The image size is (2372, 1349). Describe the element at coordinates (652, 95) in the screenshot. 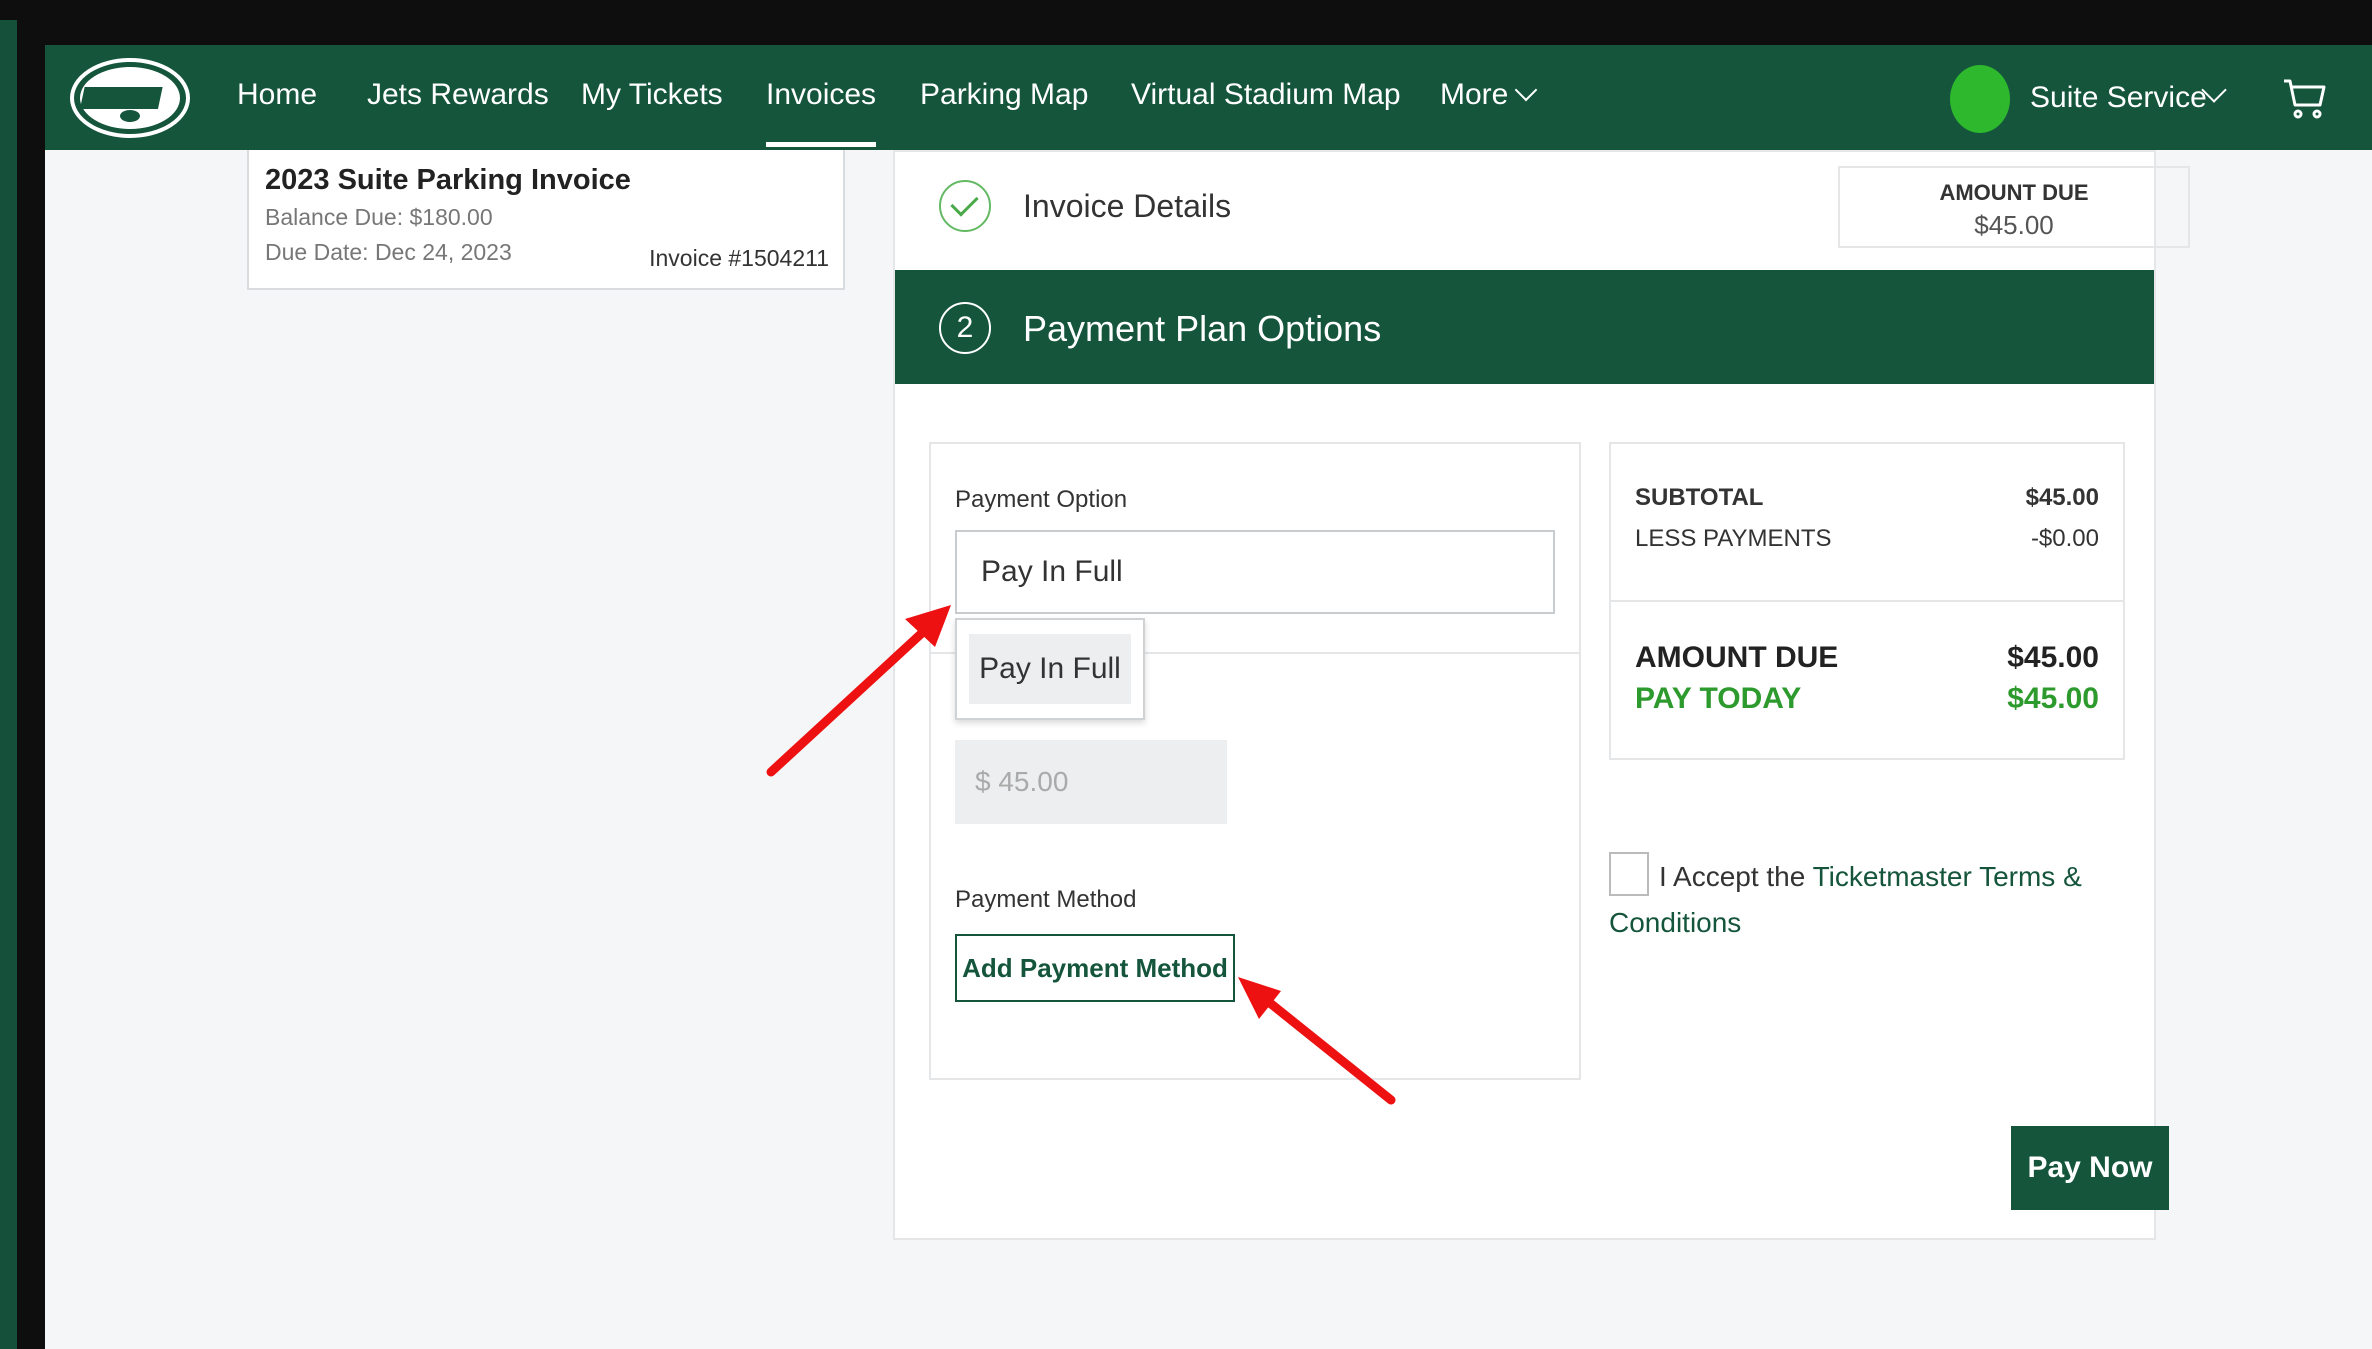

I see `nav-my-tickets: My Tickets` at that location.